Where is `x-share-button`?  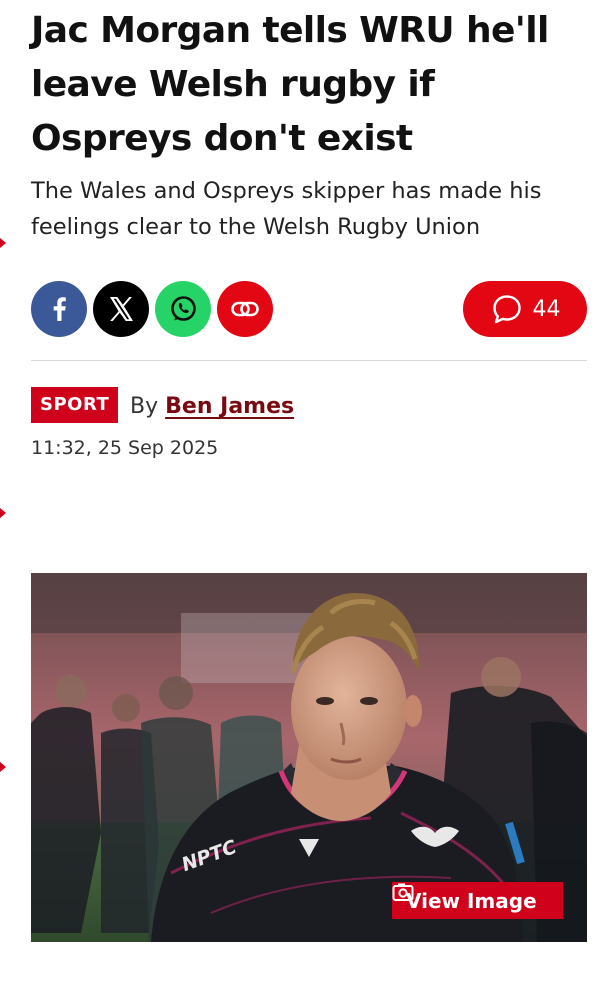
x-share-button is located at coordinates (121, 309).